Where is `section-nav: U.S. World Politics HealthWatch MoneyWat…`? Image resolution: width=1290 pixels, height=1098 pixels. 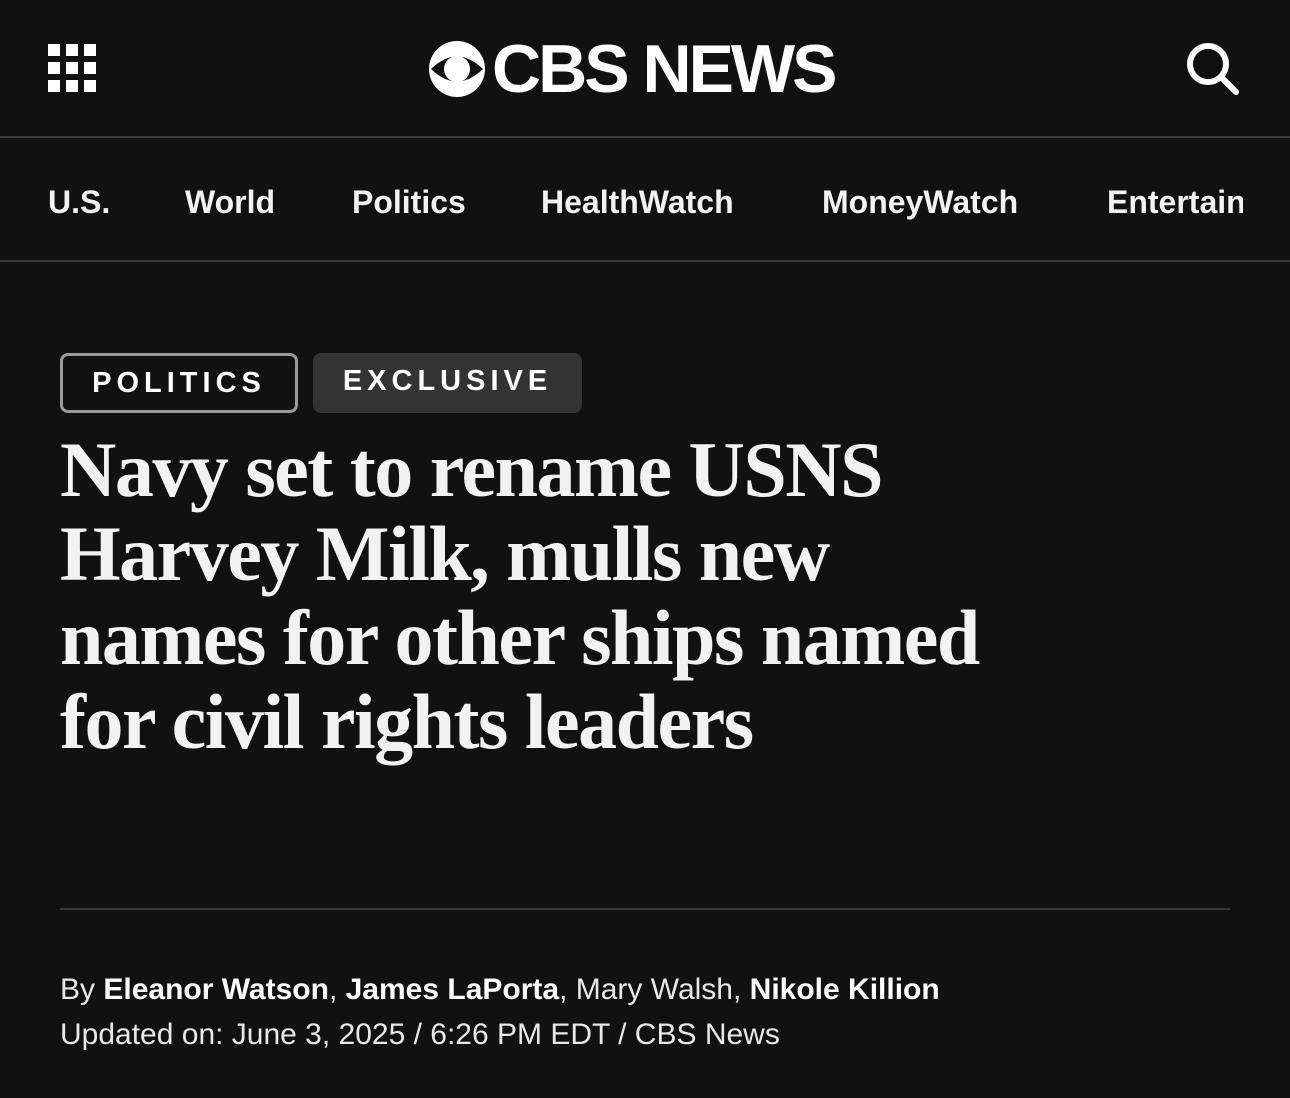 section-nav: U.S. World Politics HealthWatch MoneyWat… is located at coordinates (645, 200).